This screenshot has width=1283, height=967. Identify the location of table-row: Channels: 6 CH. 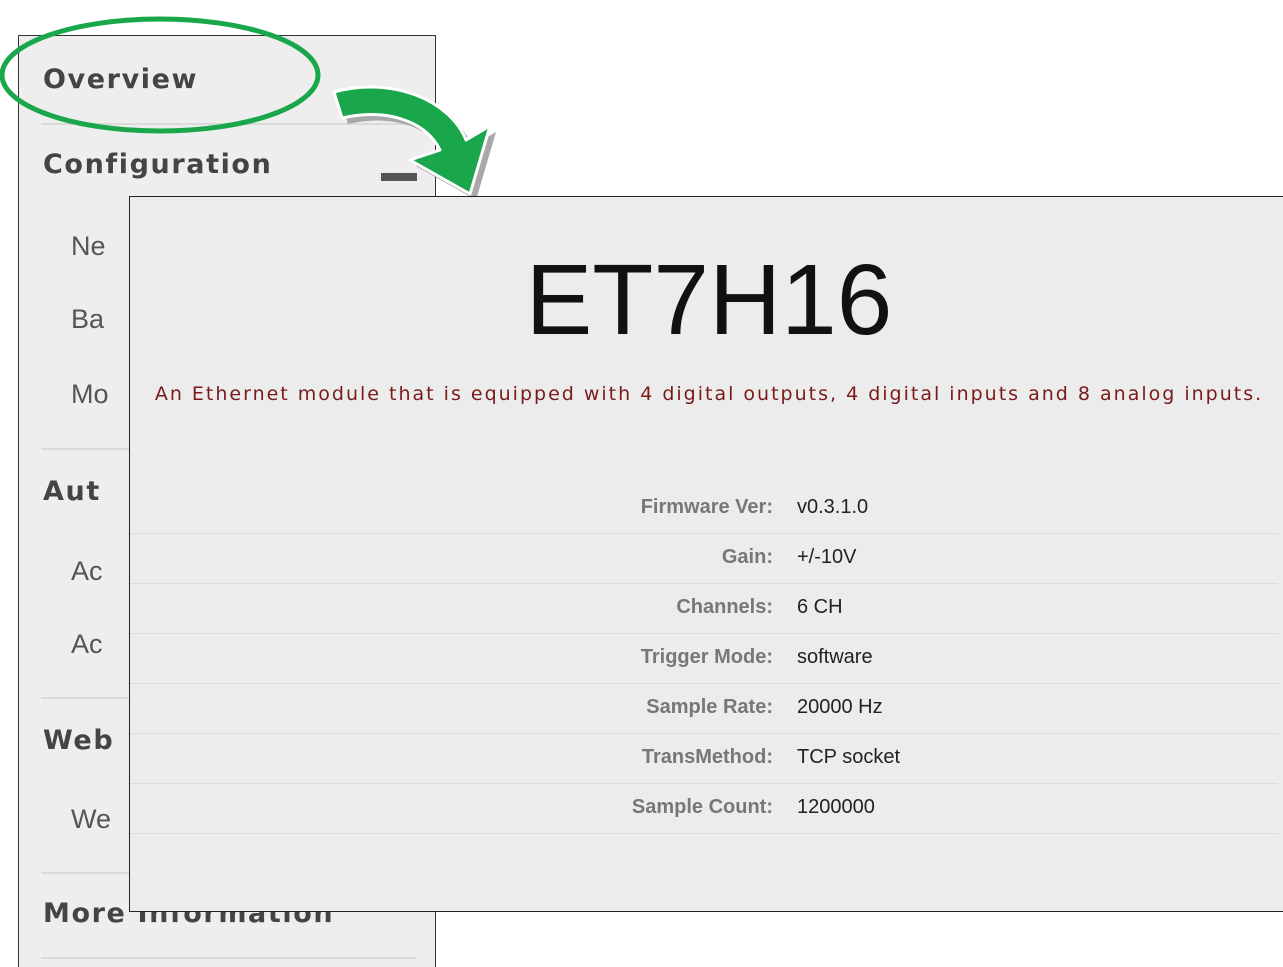
(704, 609).